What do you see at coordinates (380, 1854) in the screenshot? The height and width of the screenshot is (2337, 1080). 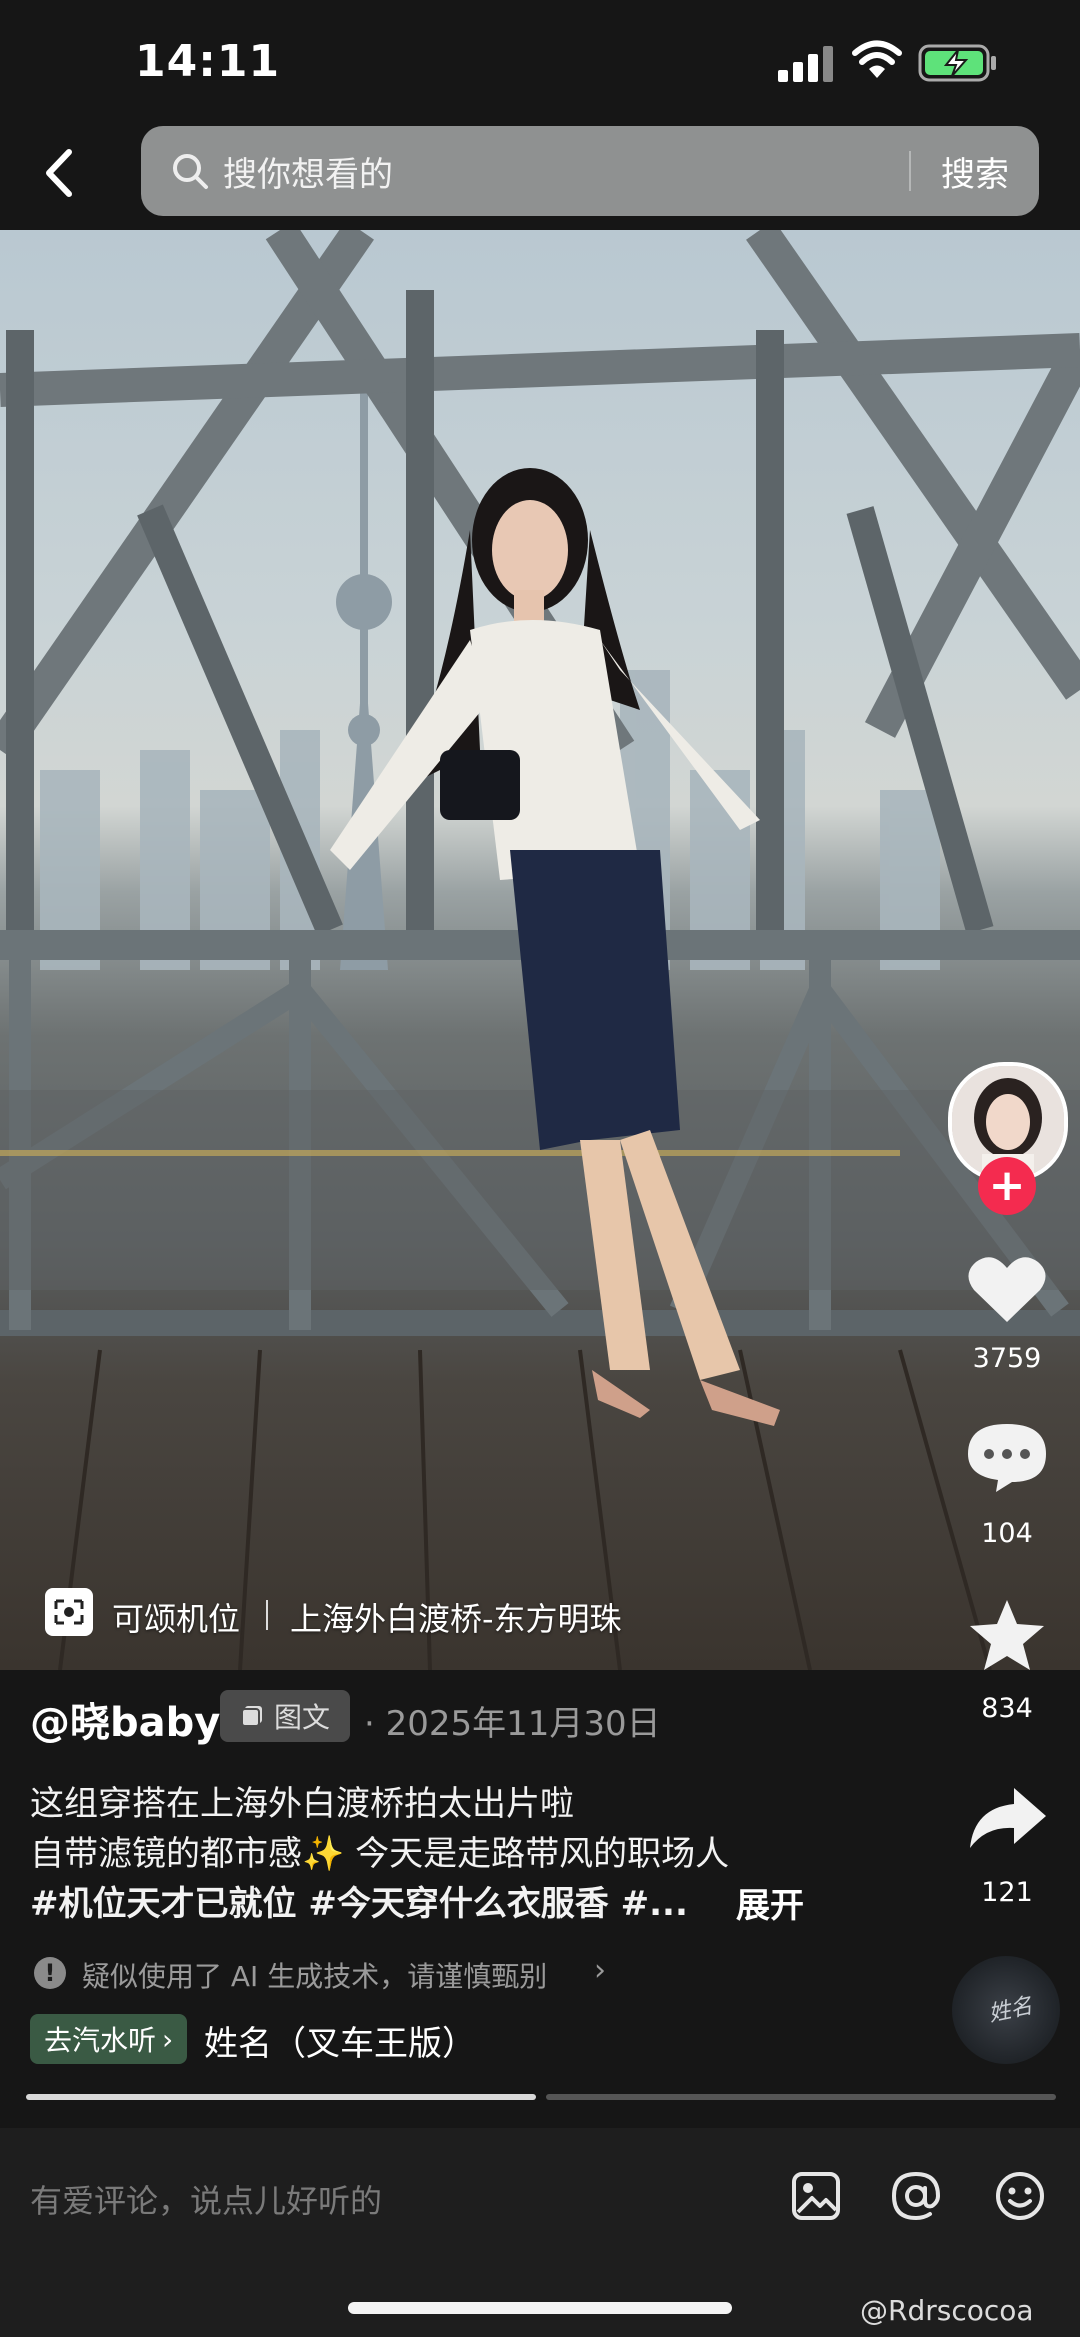 I see `post-desc-line-2: 自带滤镜的都市感✨ 今天是走路带风的职场人` at bounding box center [380, 1854].